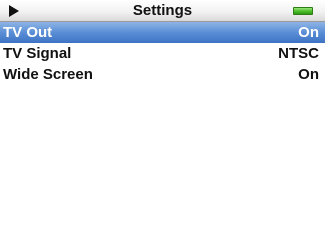  What do you see at coordinates (28, 32) in the screenshot?
I see `menu-item-label: TV Out` at bounding box center [28, 32].